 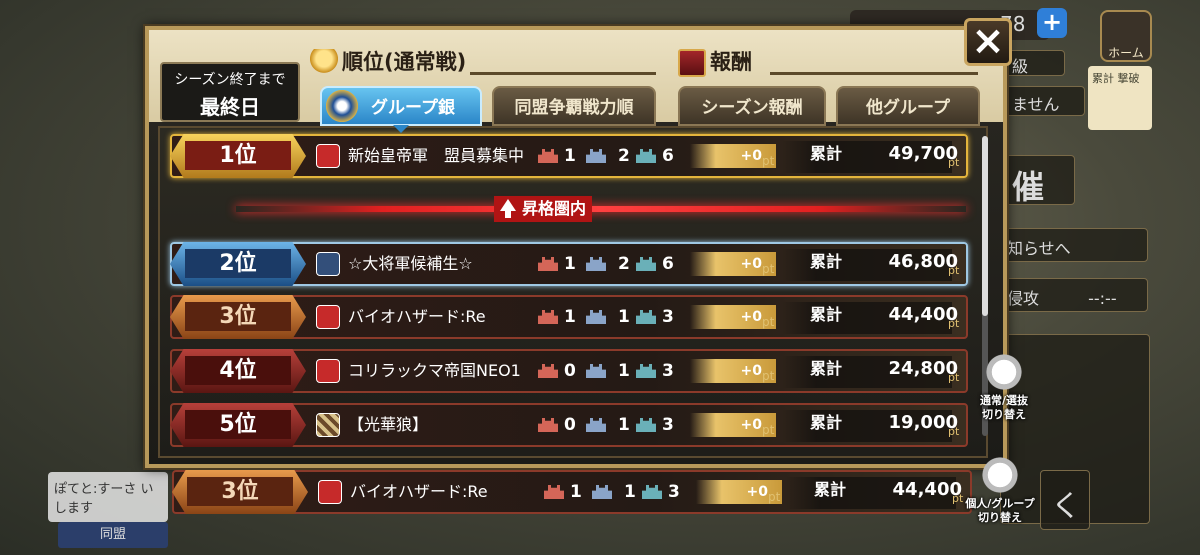 What do you see at coordinates (1074, 245) in the screenshot?
I see `bg-panel-news: 知らせへ` at bounding box center [1074, 245].